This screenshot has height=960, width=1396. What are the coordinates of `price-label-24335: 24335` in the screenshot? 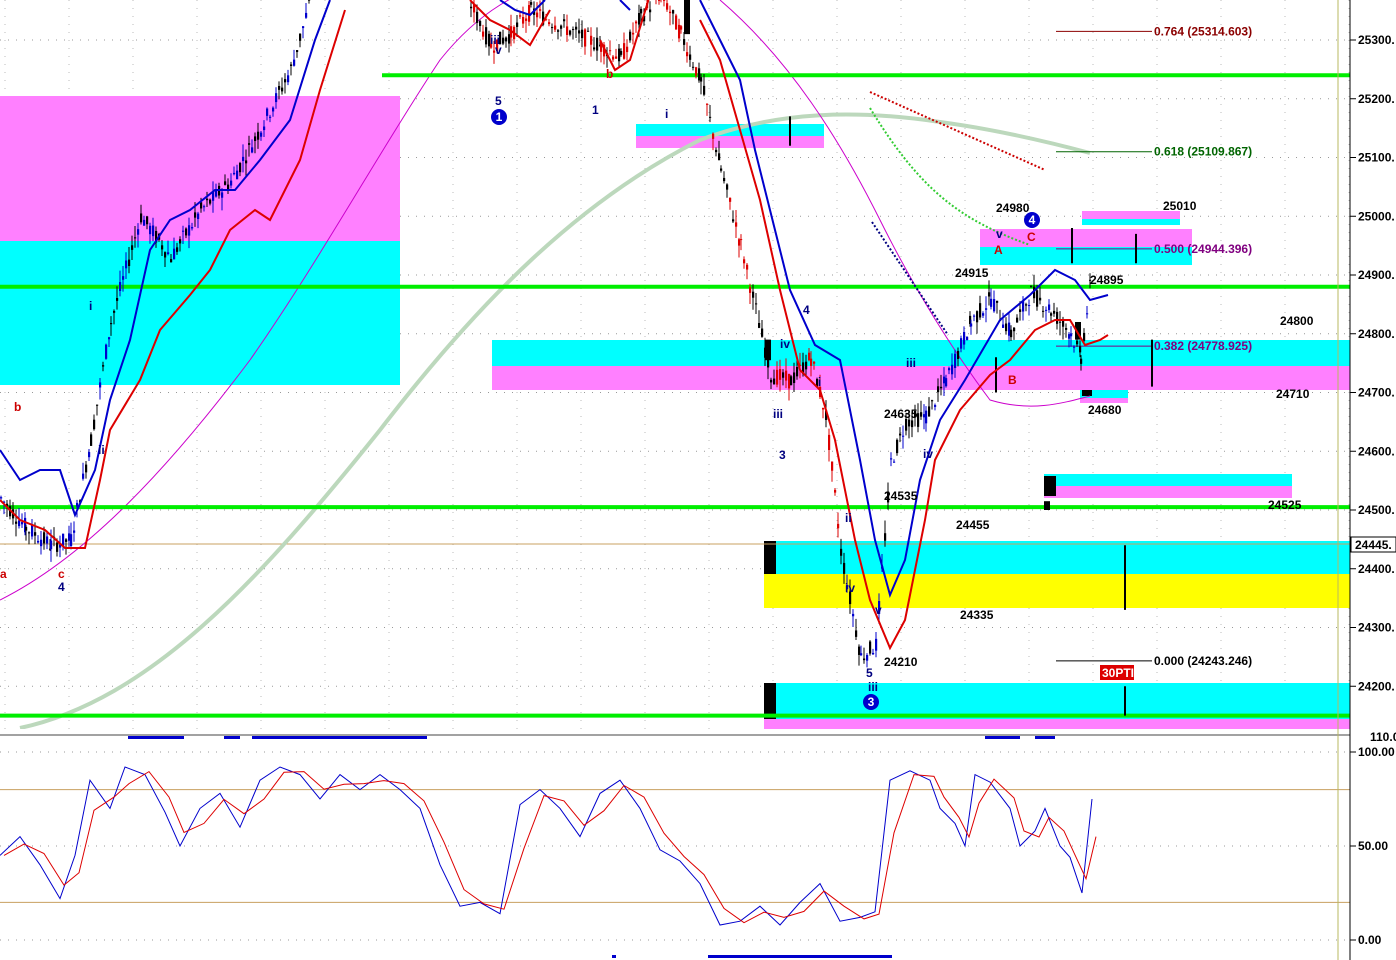 It's located at (977, 615).